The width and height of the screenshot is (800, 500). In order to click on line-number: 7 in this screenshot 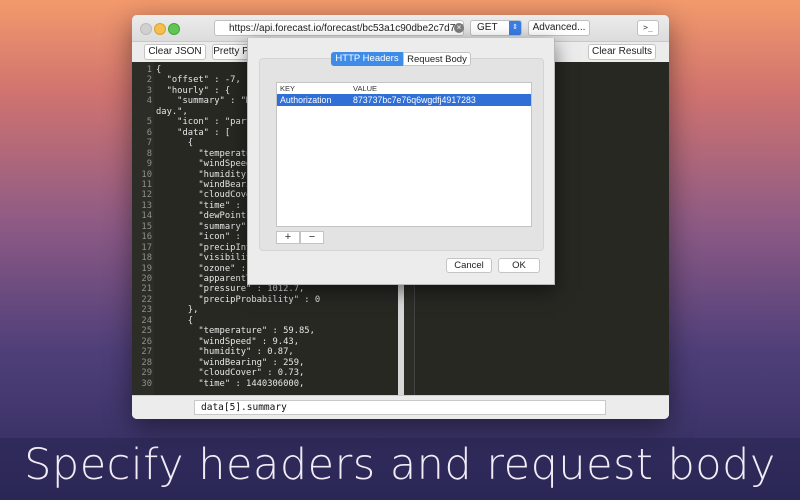, I will do `click(149, 143)`.